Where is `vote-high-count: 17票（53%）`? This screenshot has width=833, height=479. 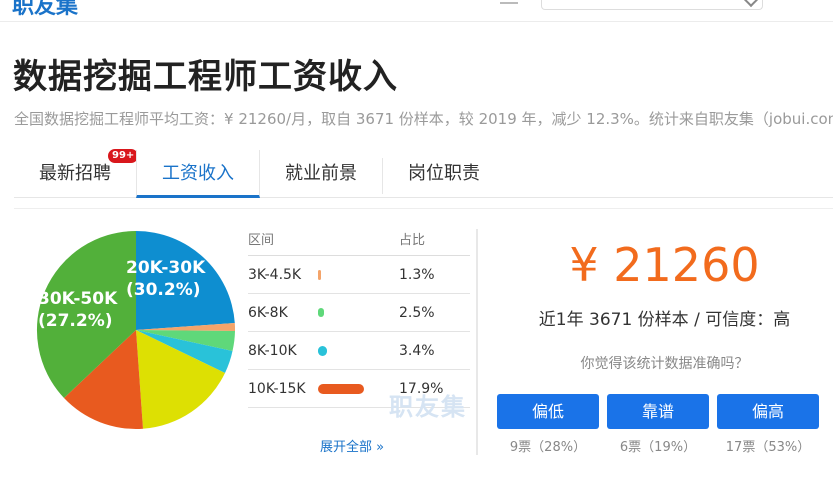
vote-high-count: 17票（53%） is located at coordinates (768, 447).